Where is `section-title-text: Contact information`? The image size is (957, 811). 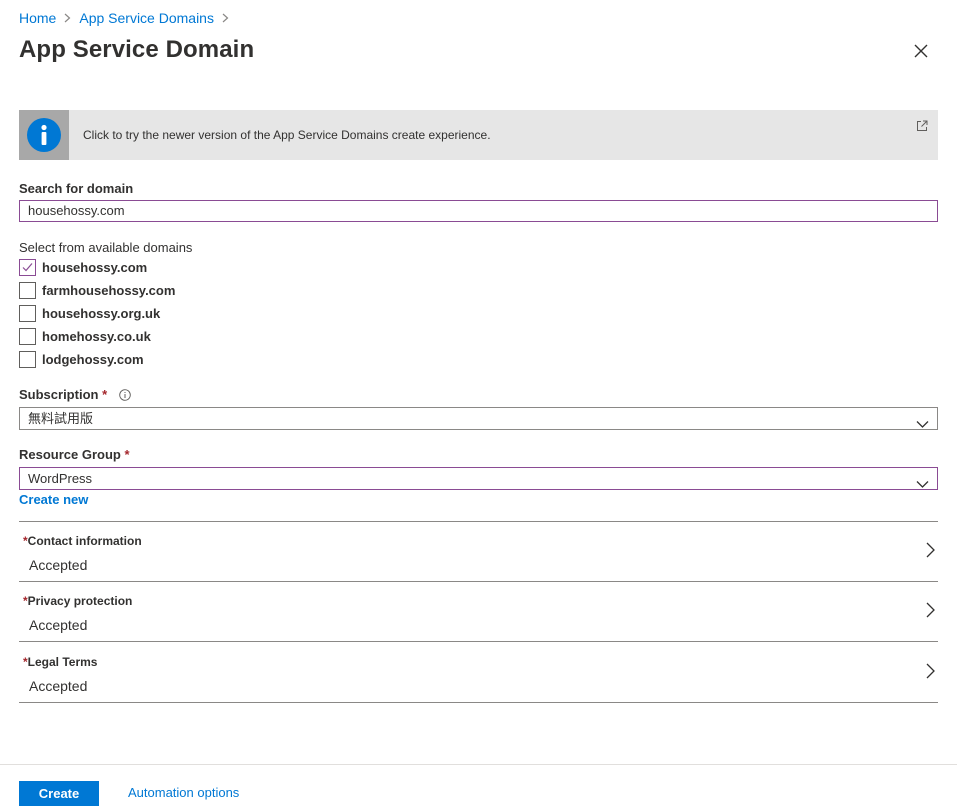
section-title-text: Contact information is located at coordinates (84, 541).